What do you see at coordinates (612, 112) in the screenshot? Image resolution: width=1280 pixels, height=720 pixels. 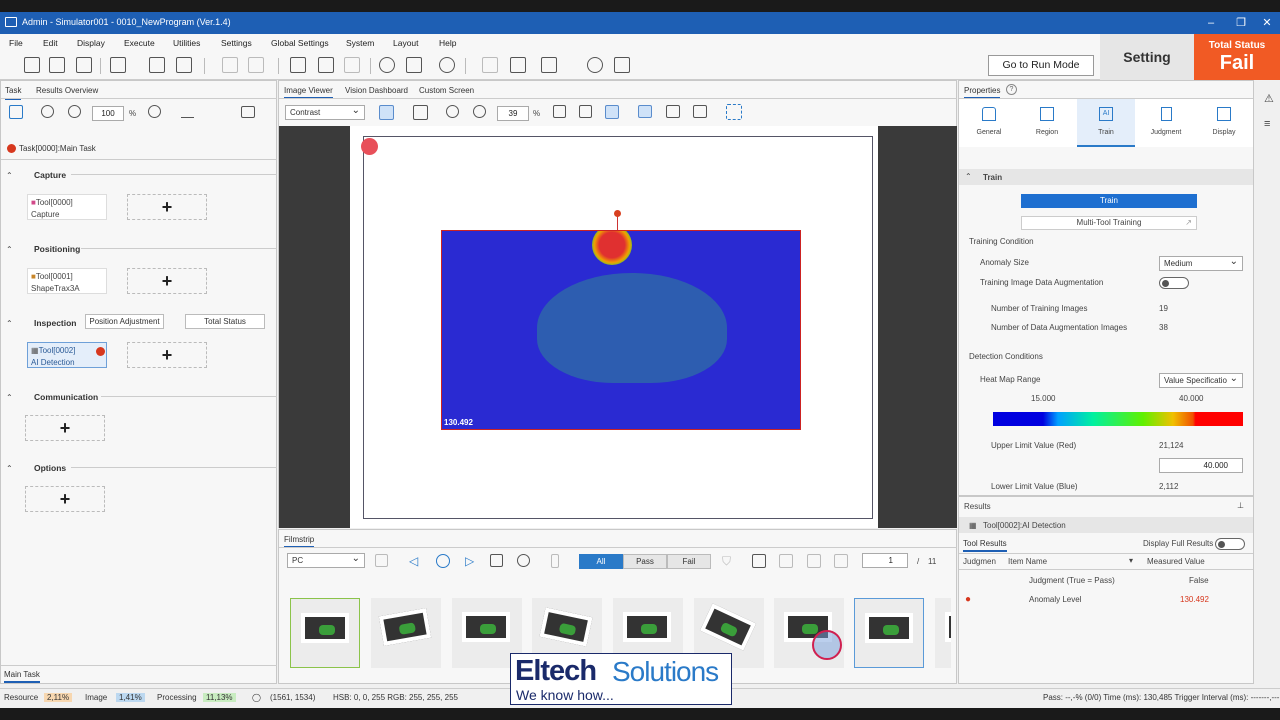 I see `overlay-icon` at bounding box center [612, 112].